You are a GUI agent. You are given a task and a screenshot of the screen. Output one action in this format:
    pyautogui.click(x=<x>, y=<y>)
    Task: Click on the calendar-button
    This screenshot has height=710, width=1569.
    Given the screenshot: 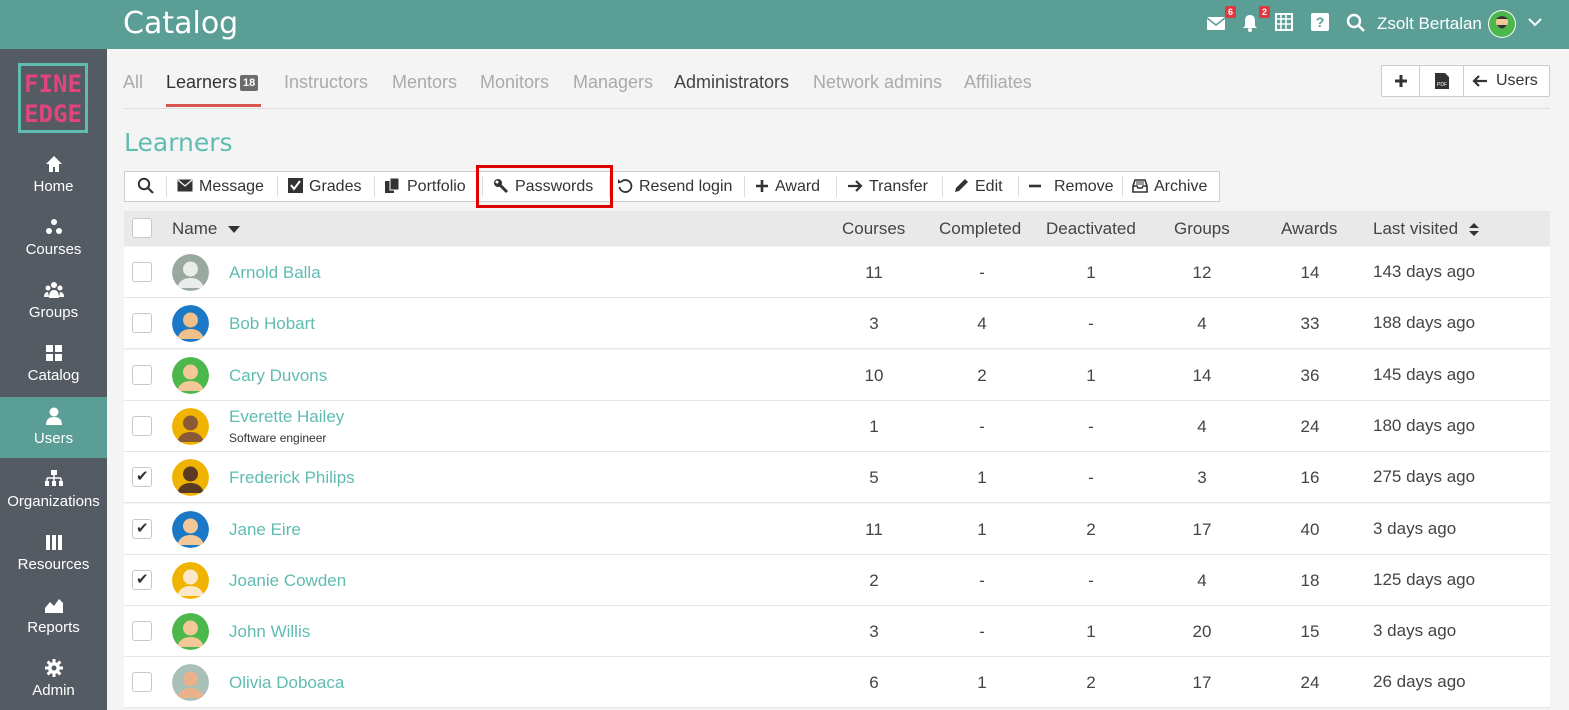 What is the action you would take?
    pyautogui.click(x=1286, y=24)
    